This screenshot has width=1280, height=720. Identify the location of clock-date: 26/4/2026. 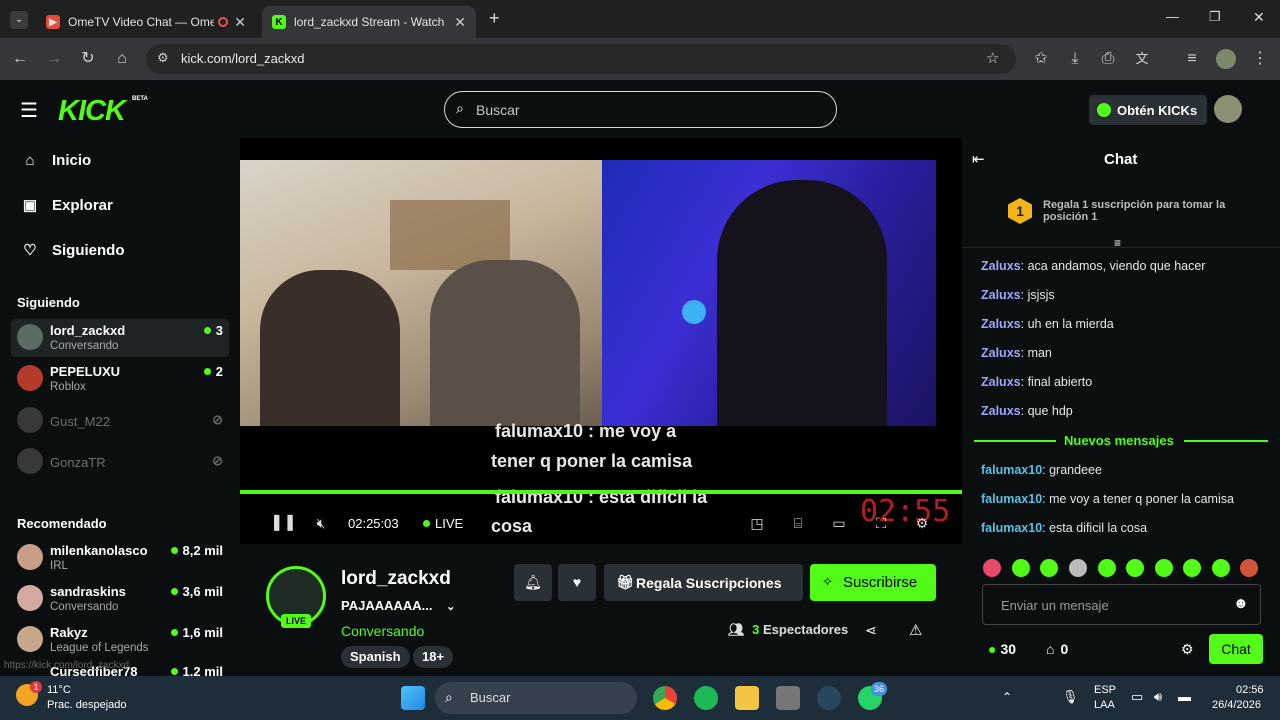
(1236, 705).